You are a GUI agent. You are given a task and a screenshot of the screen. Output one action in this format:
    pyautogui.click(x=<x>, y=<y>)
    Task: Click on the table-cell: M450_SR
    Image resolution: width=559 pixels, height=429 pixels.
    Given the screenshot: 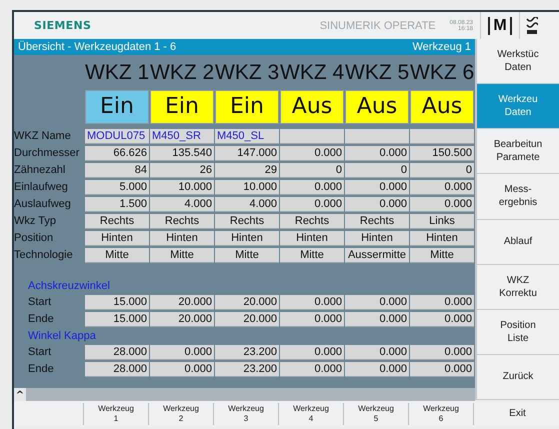 What is the action you would take?
    pyautogui.click(x=182, y=136)
    